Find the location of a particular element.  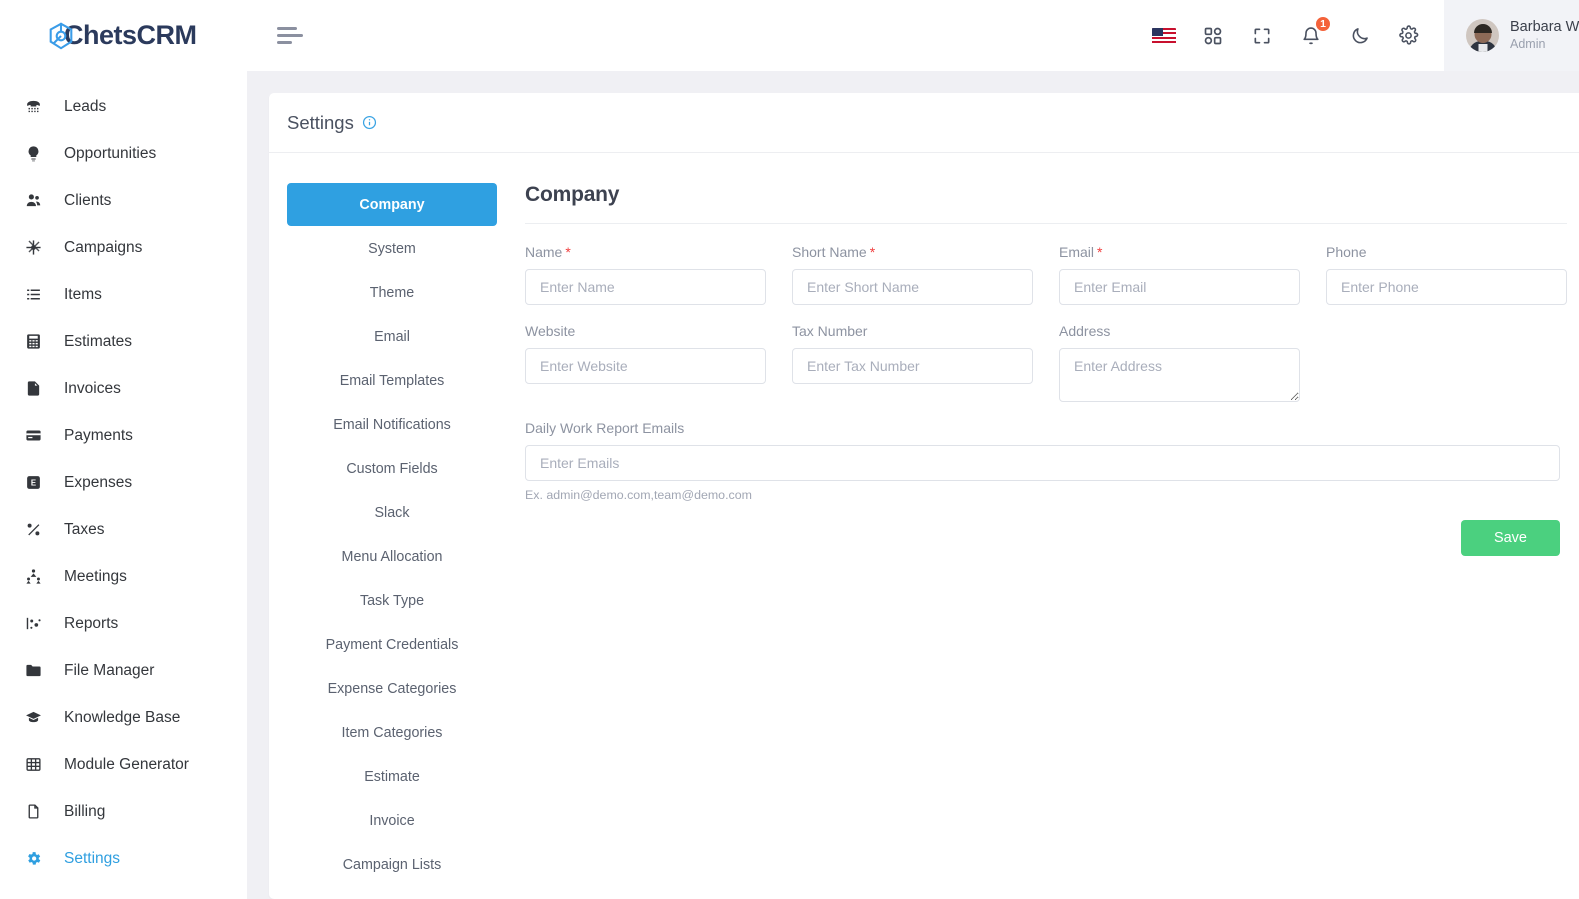

info-icon is located at coordinates (369, 122).